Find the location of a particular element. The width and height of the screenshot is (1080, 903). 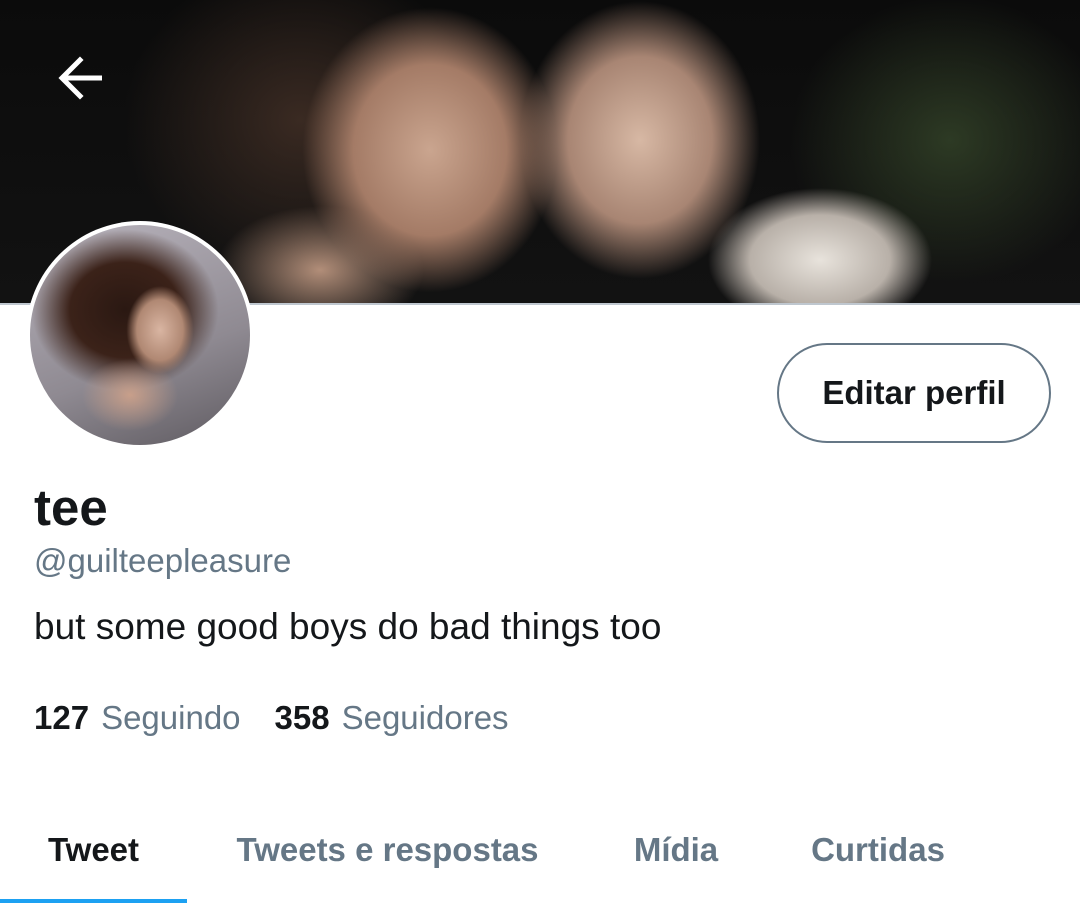

display-name: tee is located at coordinates (71, 507).